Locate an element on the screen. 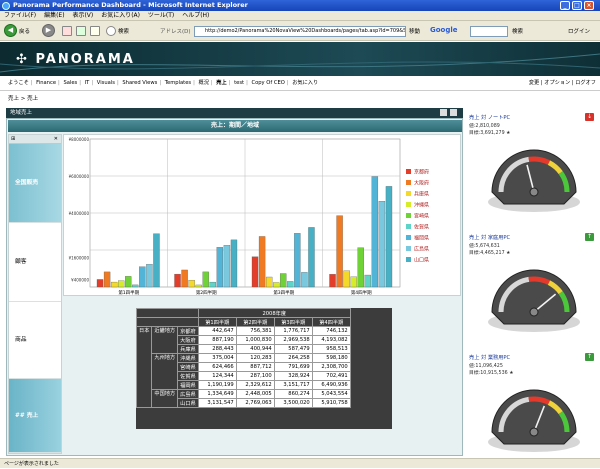 The image size is (600, 469). login-link: ログイン is located at coordinates (579, 31).